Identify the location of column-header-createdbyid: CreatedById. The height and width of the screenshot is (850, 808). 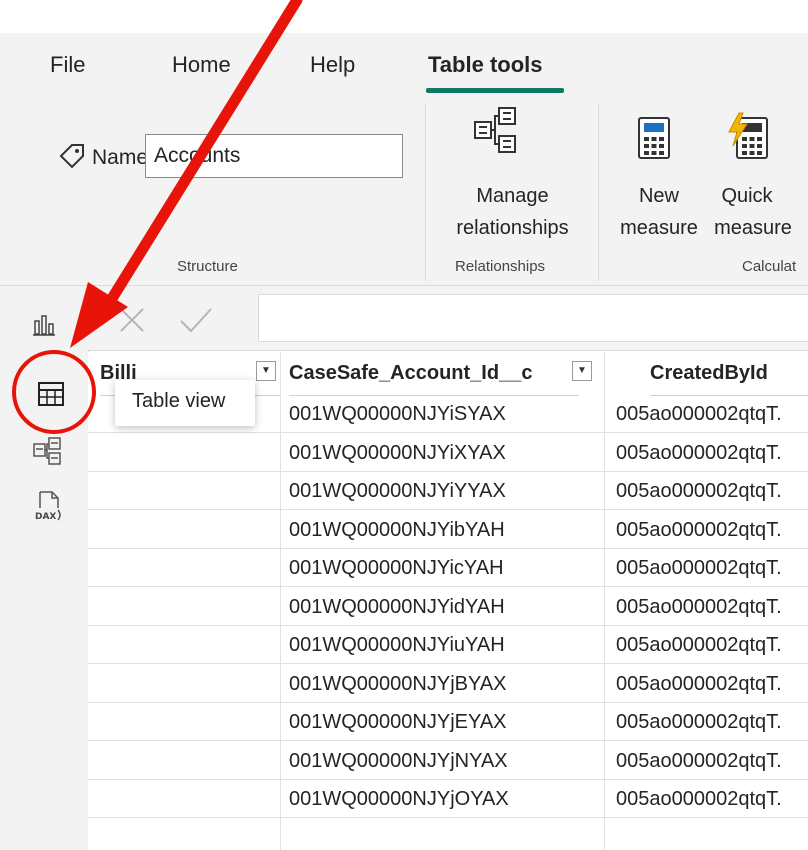
(729, 374).